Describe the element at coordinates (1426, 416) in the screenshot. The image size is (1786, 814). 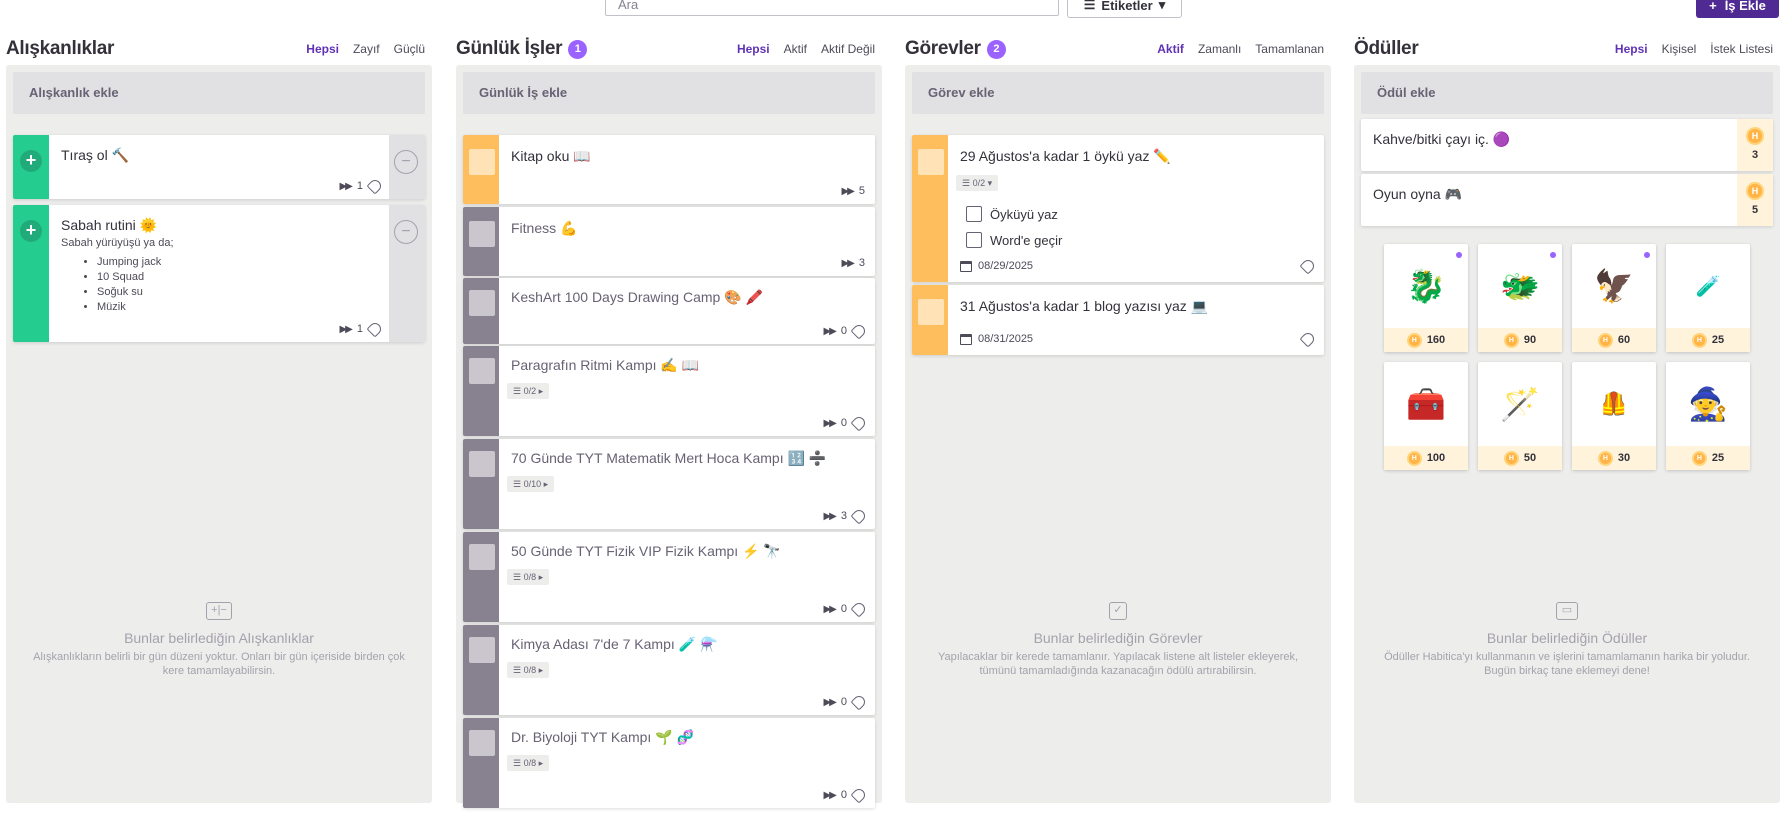
I see `shop-item: 🧰 H 100` at that location.